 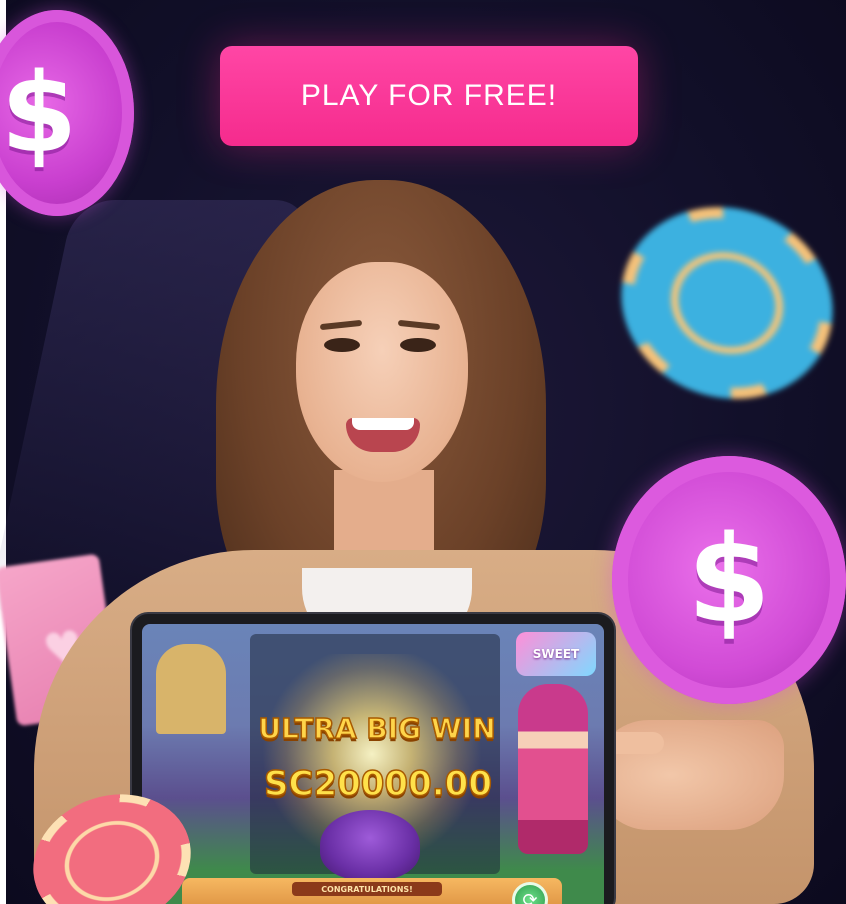 I want to click on dollar-symbol: $, so click(x=39, y=113).